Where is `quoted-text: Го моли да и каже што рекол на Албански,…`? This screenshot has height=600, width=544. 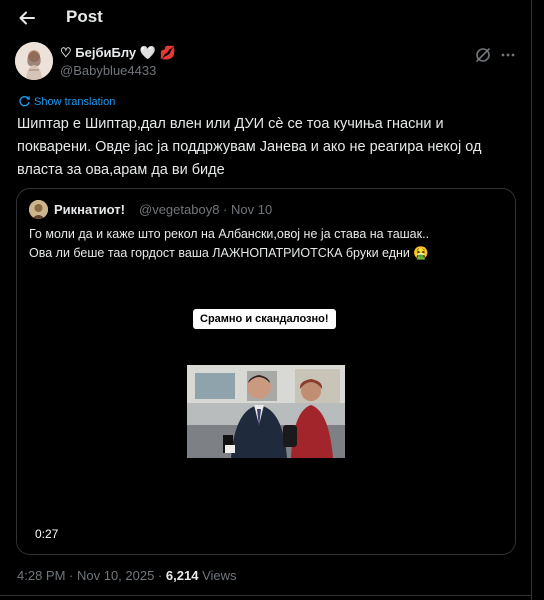
quoted-text: Го моли да и каже што рекол на Албански,… is located at coordinates (269, 244).